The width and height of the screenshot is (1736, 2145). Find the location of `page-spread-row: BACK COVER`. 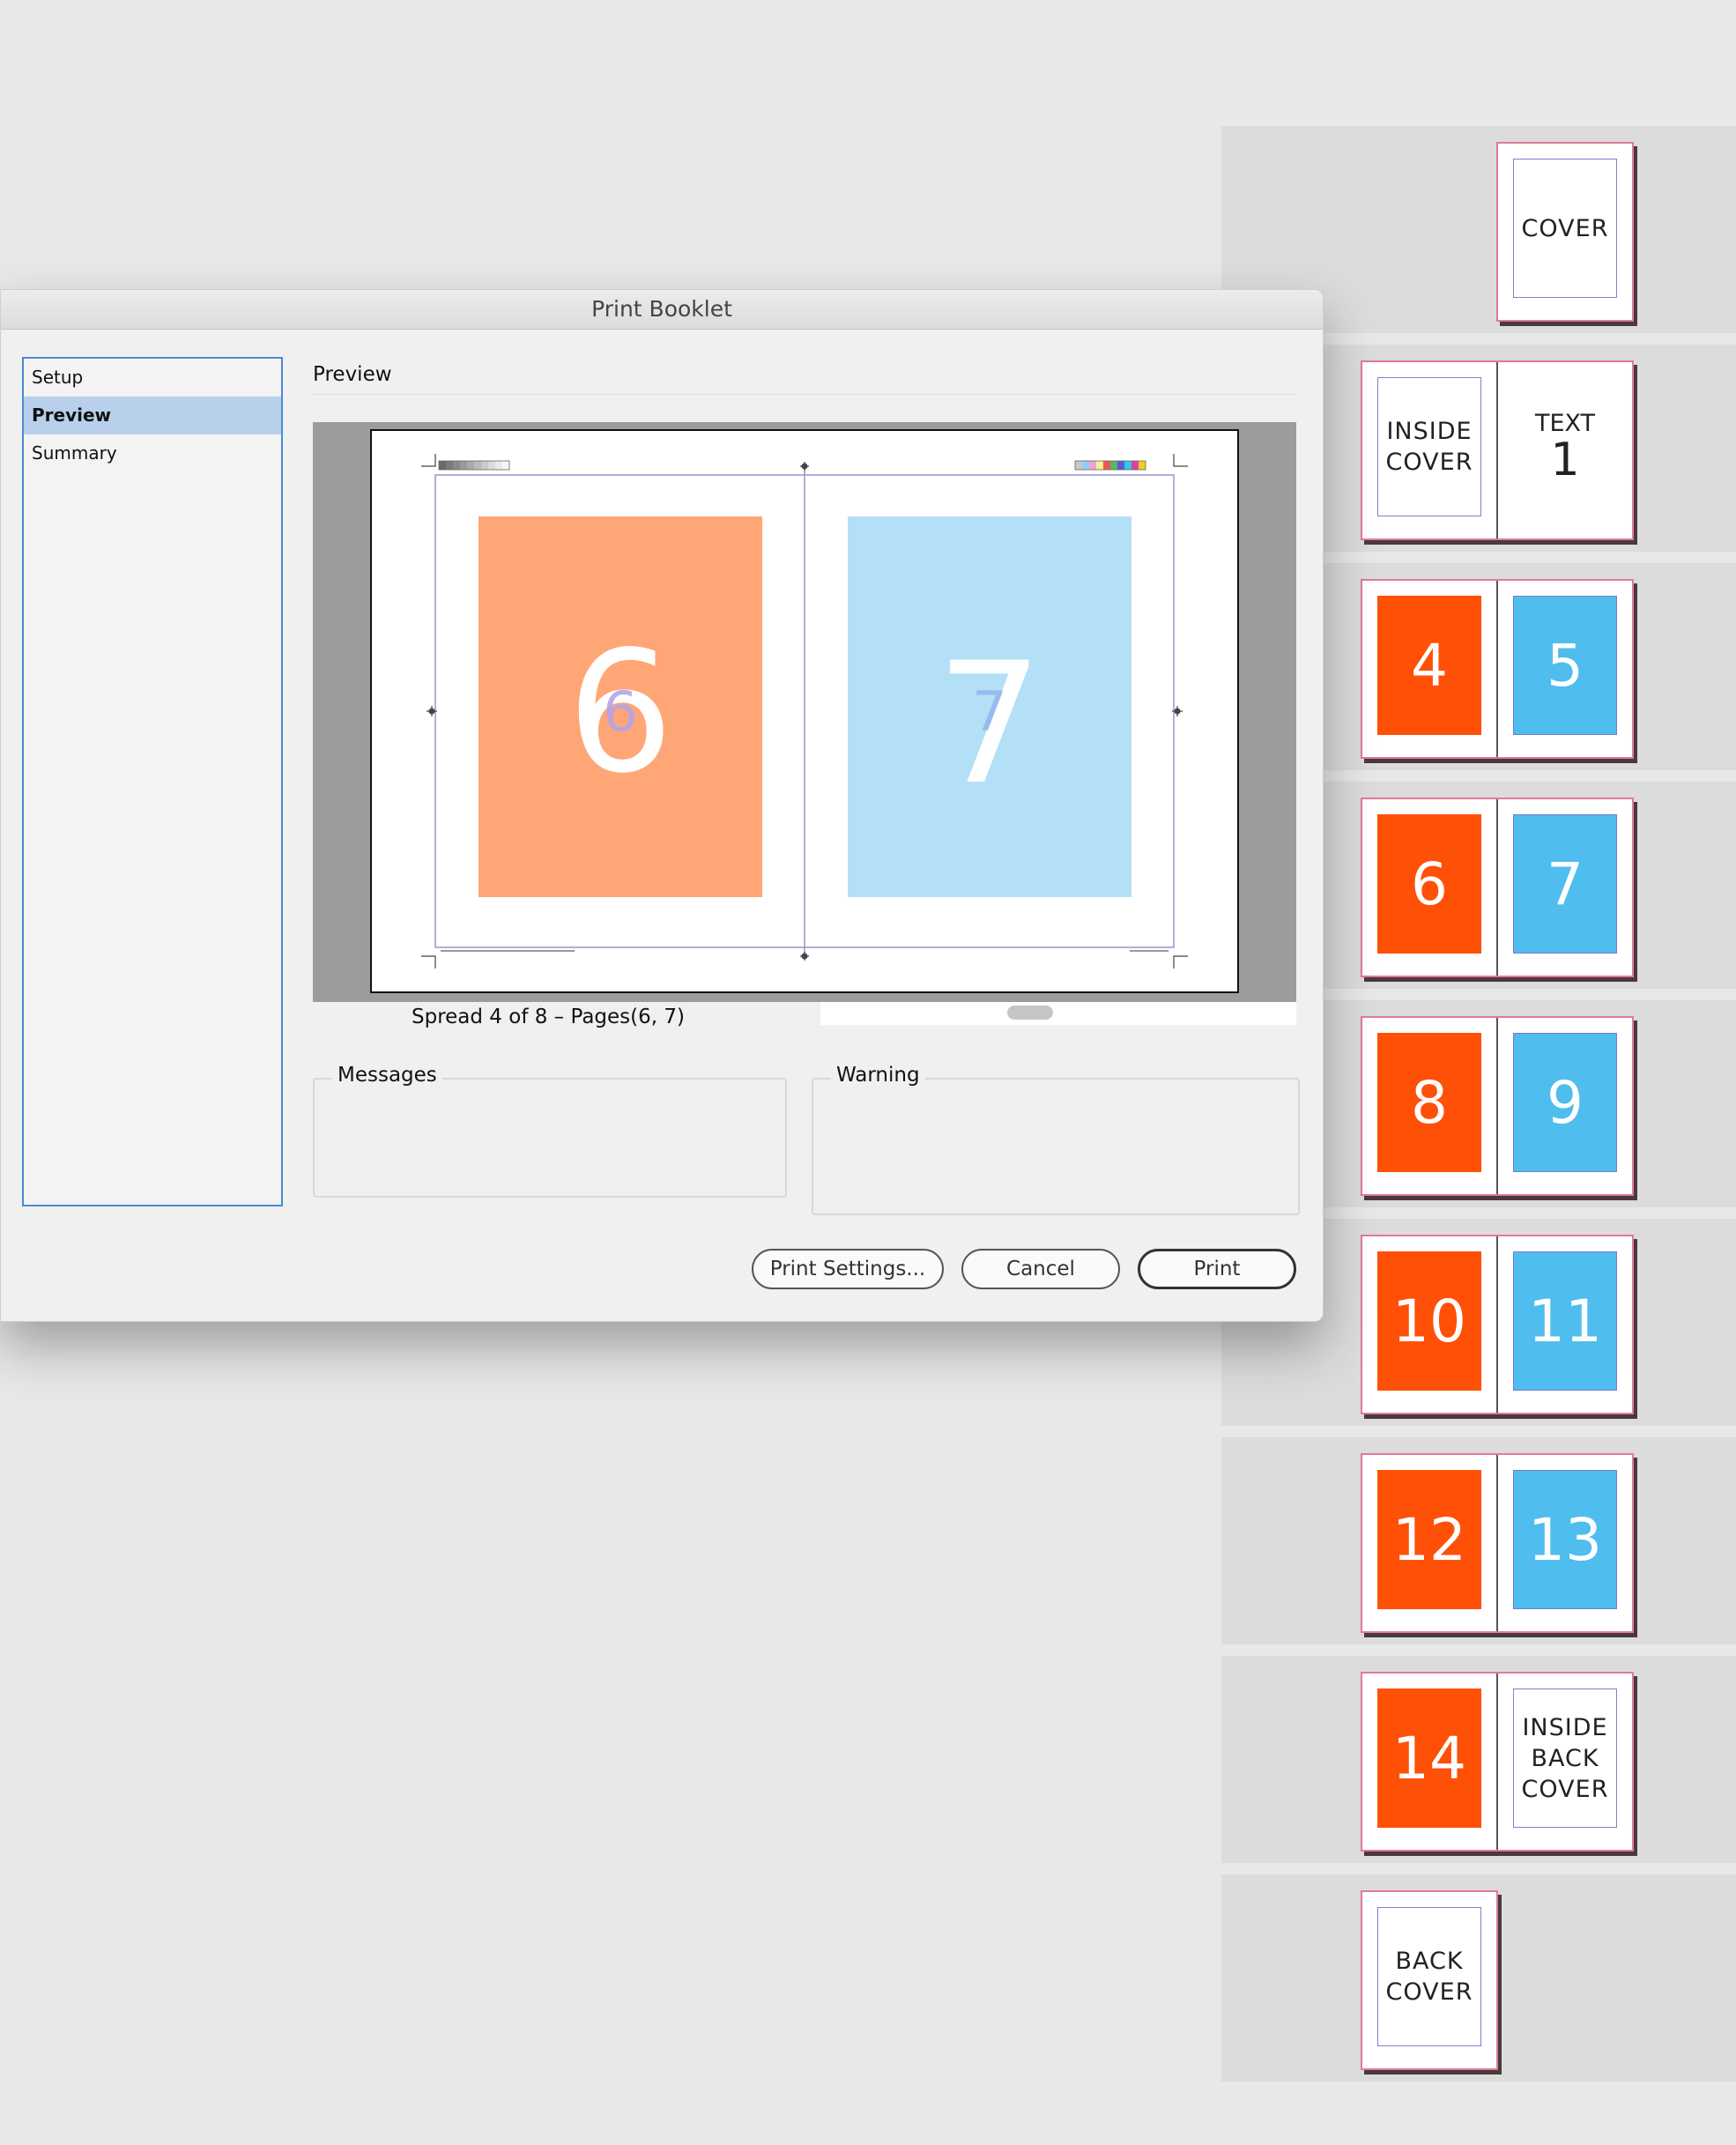

page-spread-row: BACK COVER is located at coordinates (1478, 1978).